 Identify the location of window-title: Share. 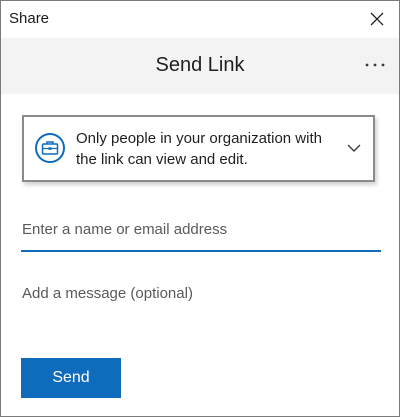
(29, 18).